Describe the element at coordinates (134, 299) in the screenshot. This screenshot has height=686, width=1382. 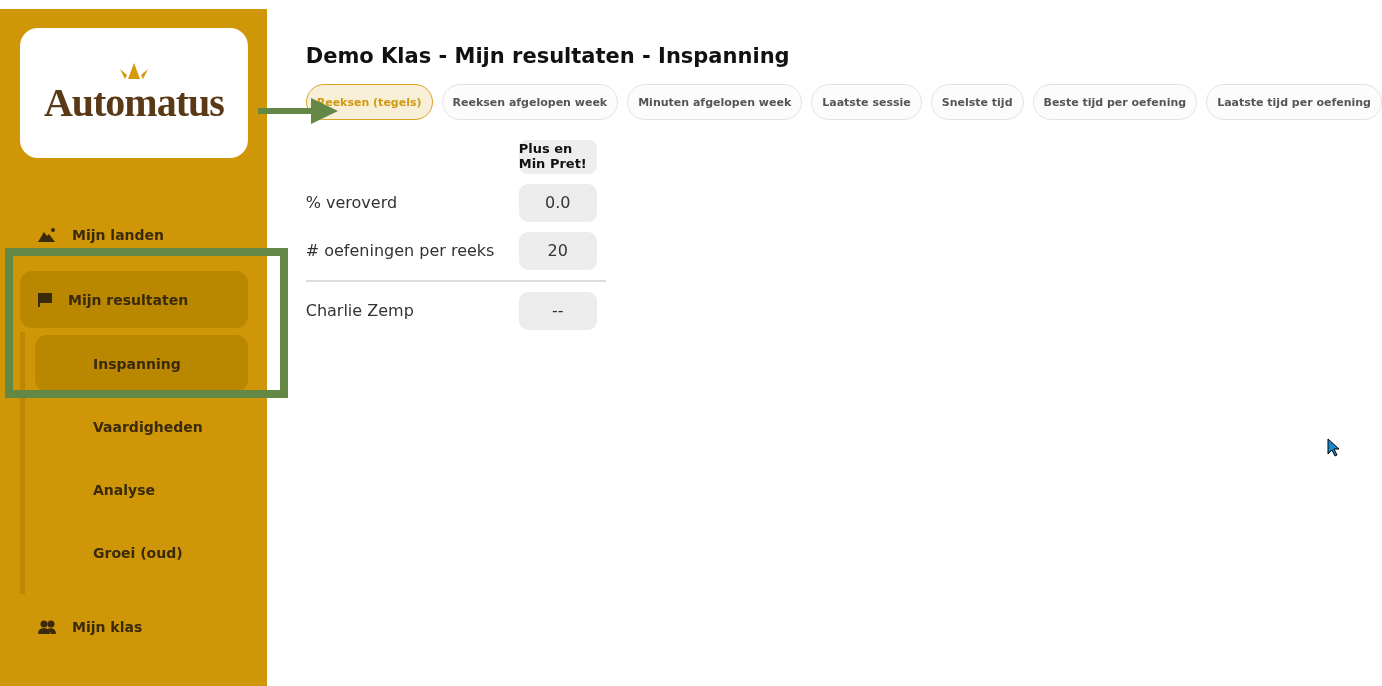
I see `nav-item: Mijn resultaten` at that location.